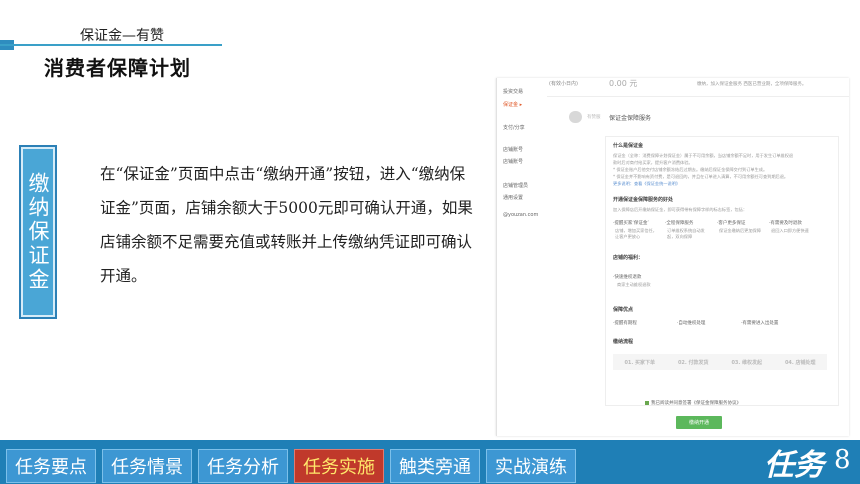 This screenshot has height=484, width=860. Describe the element at coordinates (623, 83) in the screenshot. I see `screenshot-amount: 0.00 元` at that location.